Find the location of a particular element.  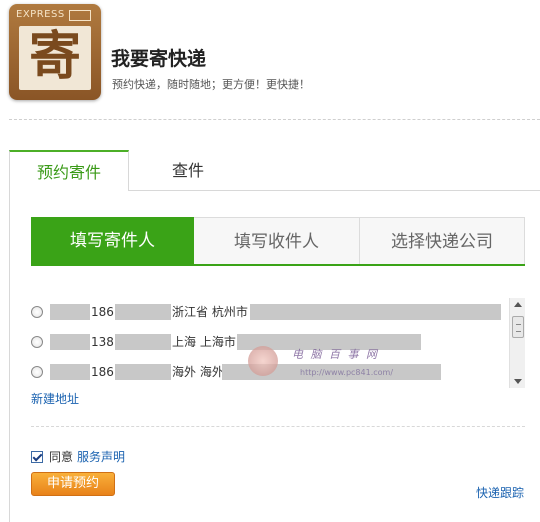

page-title: 我要寄快递 is located at coordinates (159, 59).